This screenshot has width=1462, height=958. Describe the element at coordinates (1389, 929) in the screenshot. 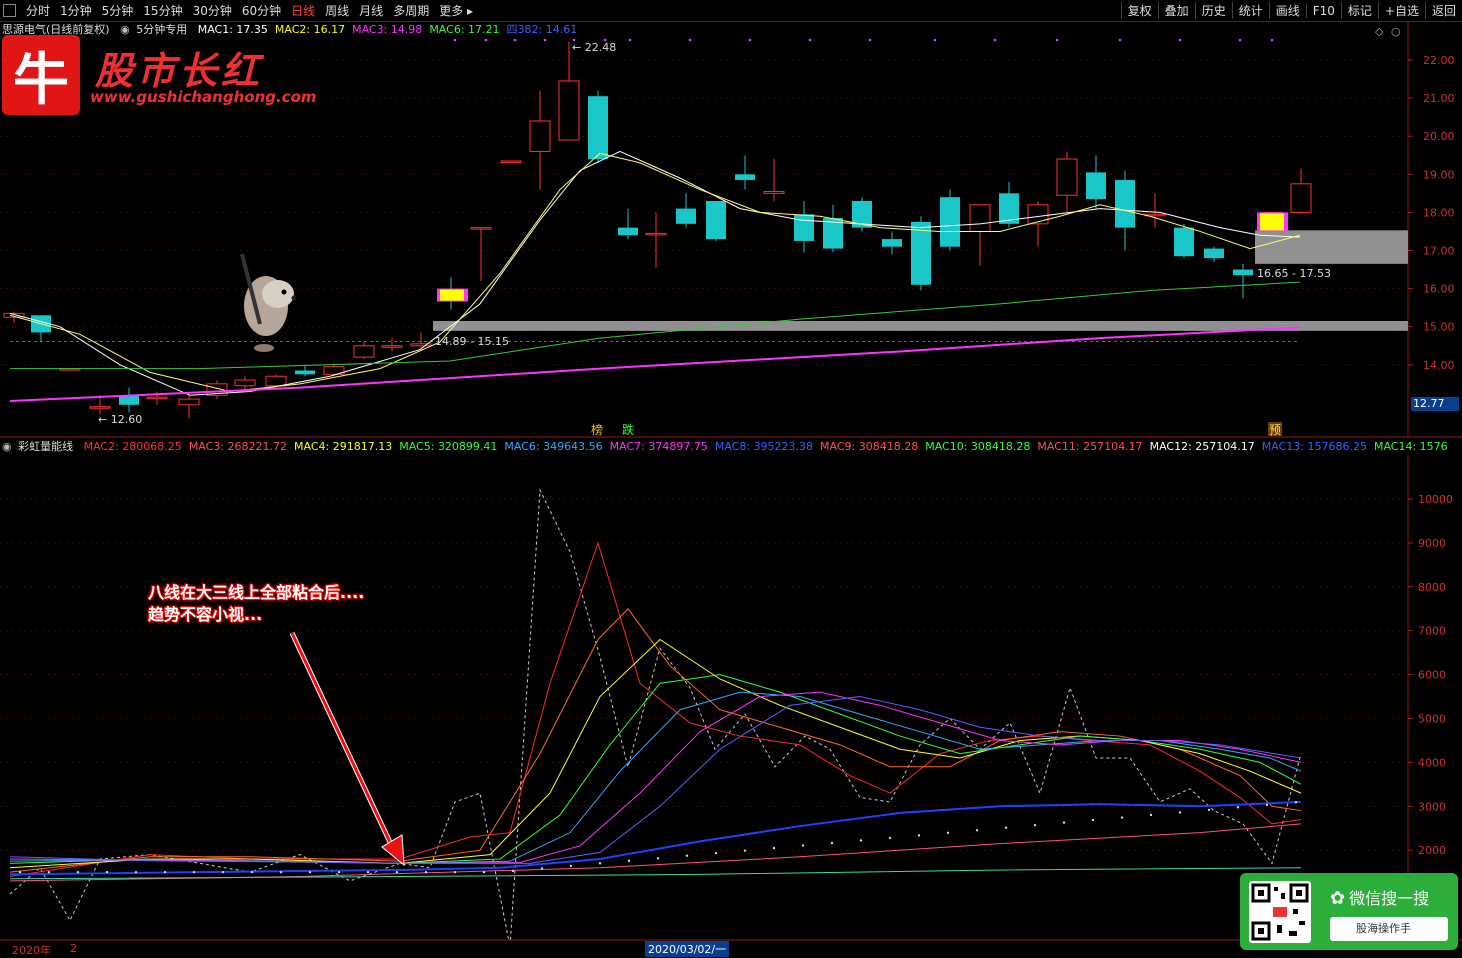

I see `wechat-search-field: 股海操作手` at that location.